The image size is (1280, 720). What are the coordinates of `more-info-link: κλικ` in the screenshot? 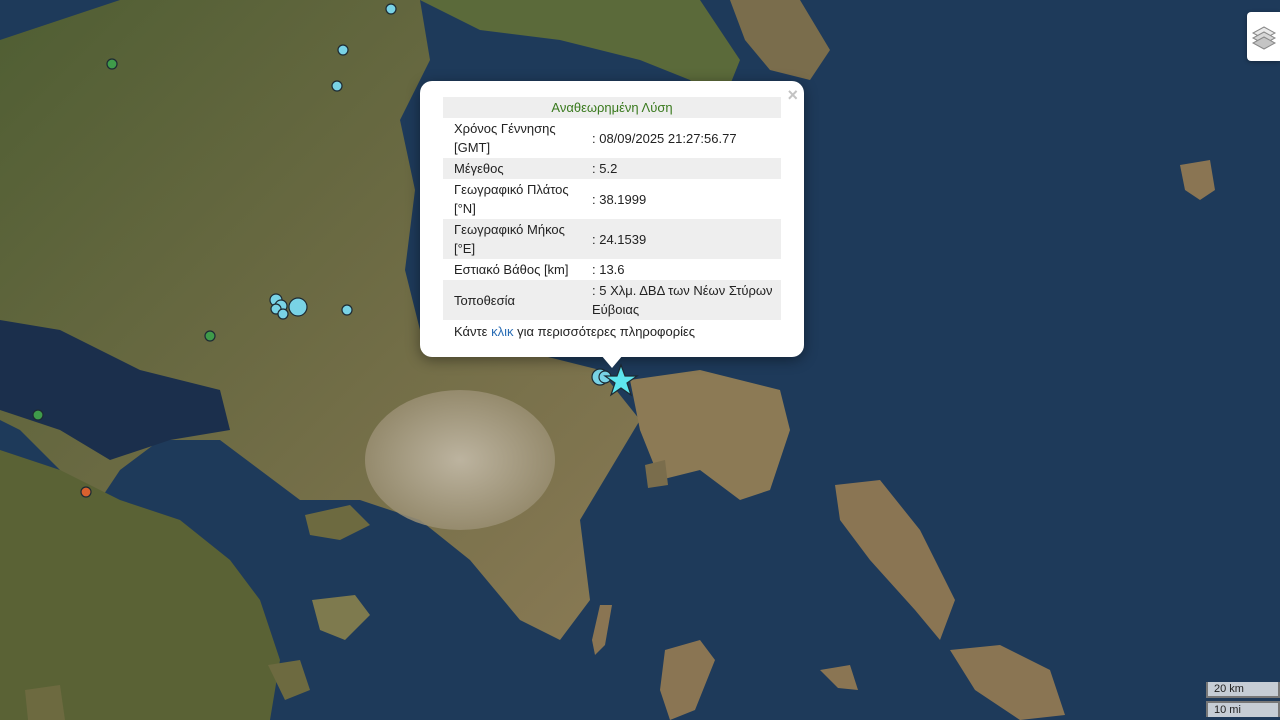 It's located at (502, 331).